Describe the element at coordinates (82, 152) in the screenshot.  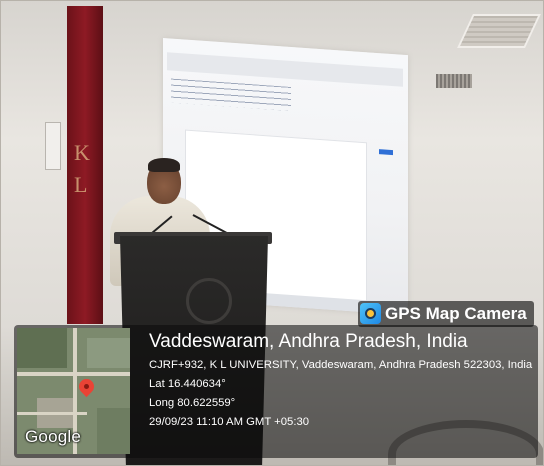
I see `banner-letter-k: K` at that location.